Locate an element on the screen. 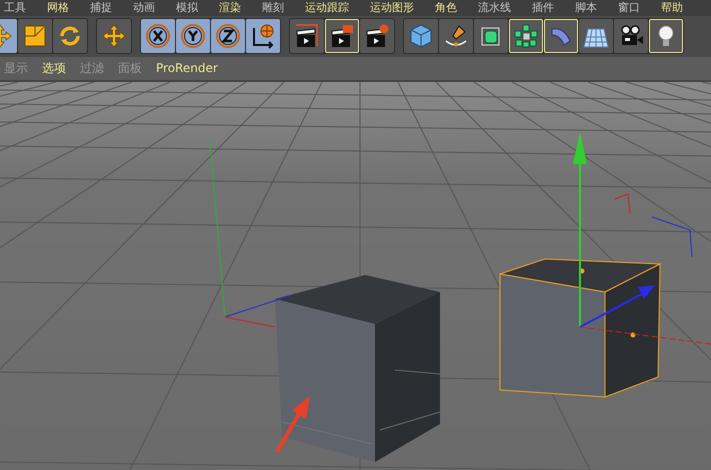  menu-item: 流水线 is located at coordinates (494, 7).